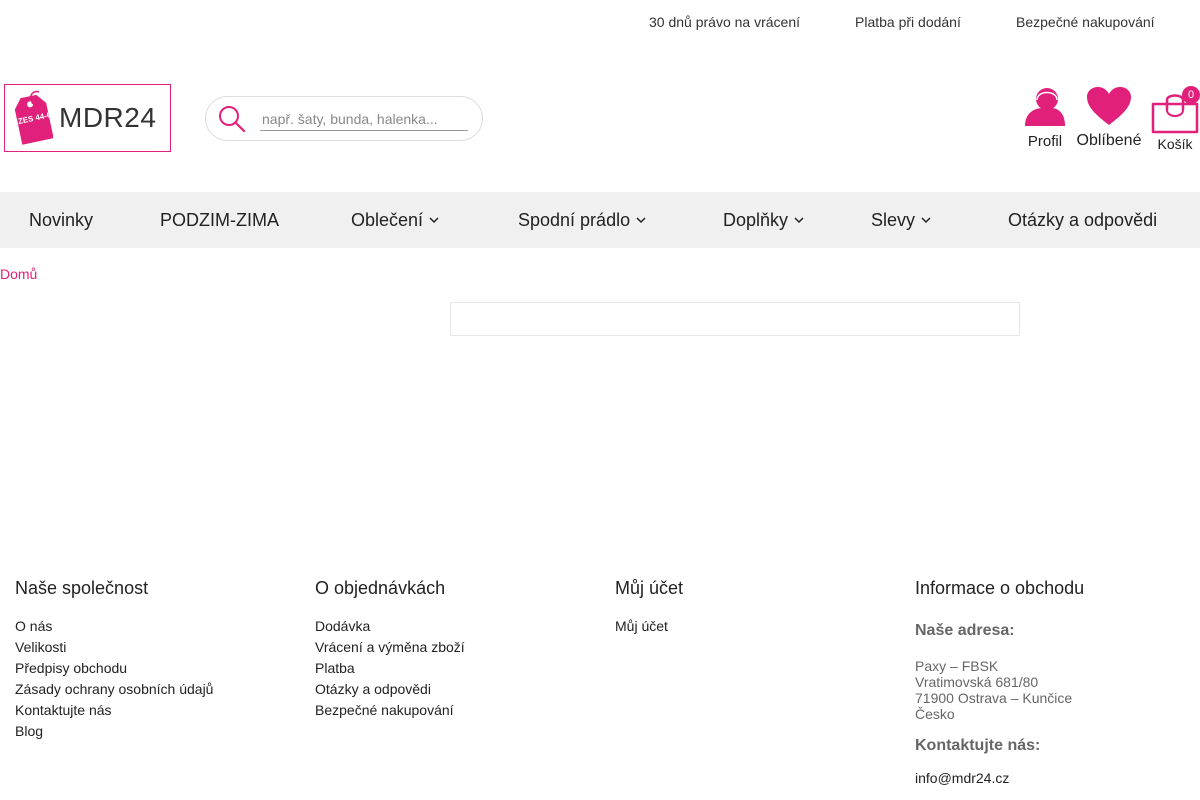 This screenshot has width=1200, height=800. I want to click on footer-link-velikosti: Velikosti, so click(114, 647).